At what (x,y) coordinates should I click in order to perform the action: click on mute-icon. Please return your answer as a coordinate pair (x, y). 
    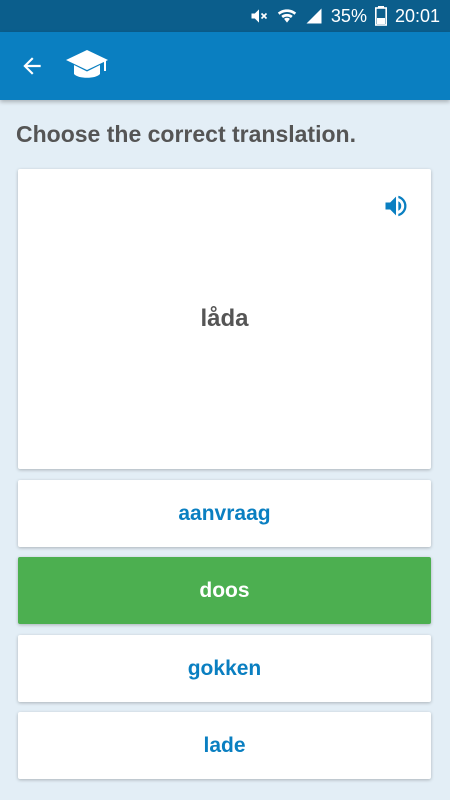
    Looking at the image, I should click on (259, 16).